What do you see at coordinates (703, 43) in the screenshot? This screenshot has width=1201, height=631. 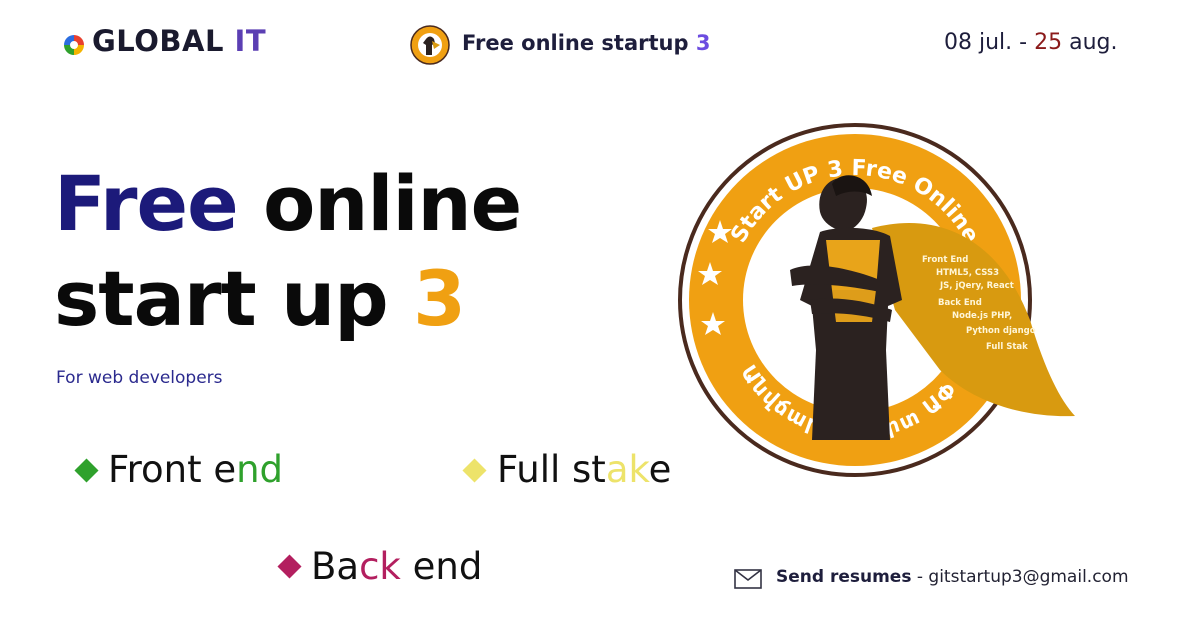 I see `event-title-mini-number: 3` at bounding box center [703, 43].